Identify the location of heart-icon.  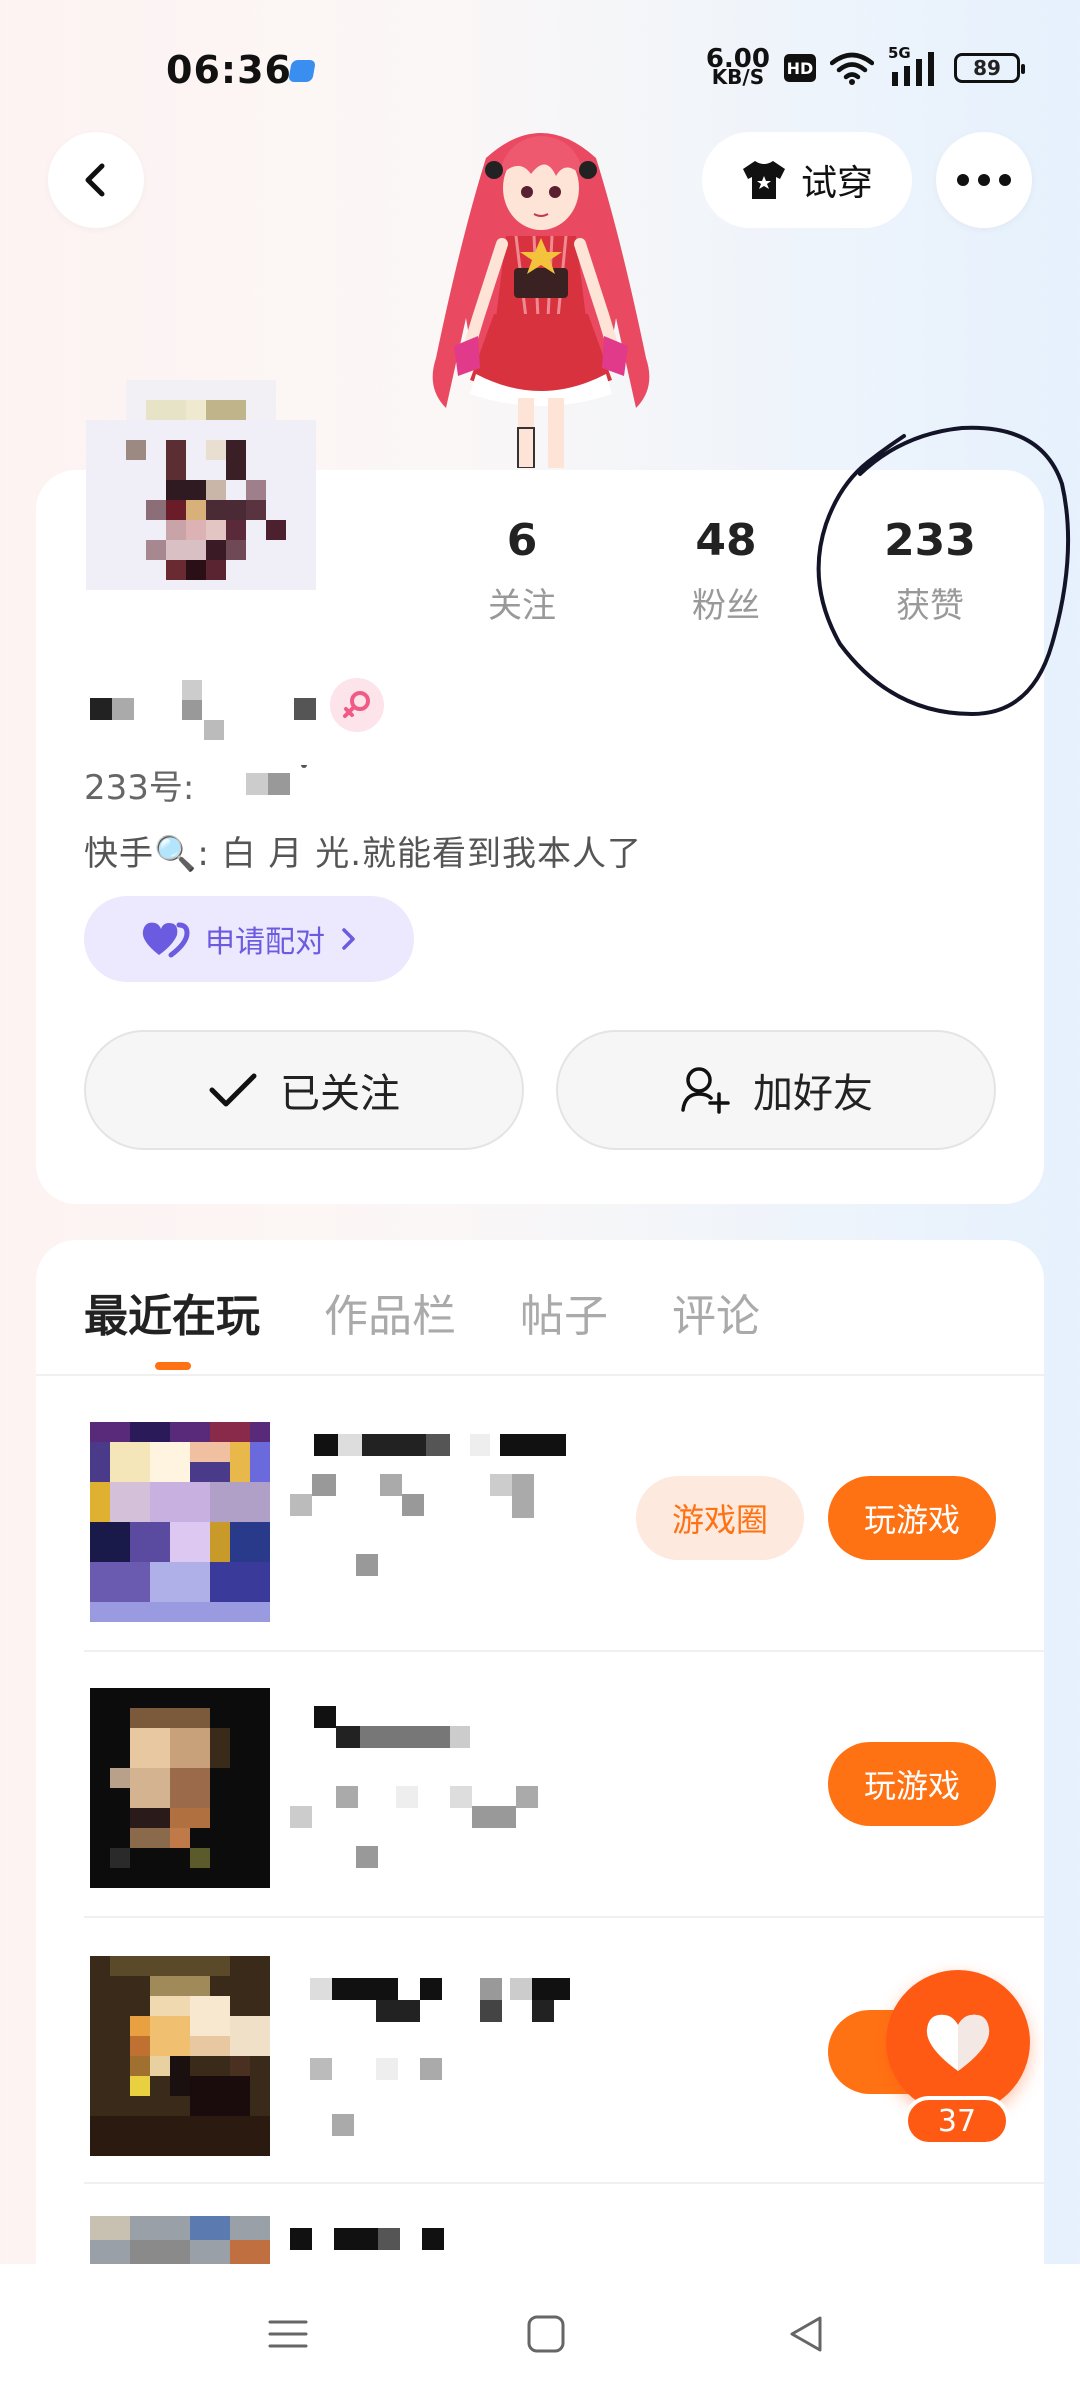
(958, 2042).